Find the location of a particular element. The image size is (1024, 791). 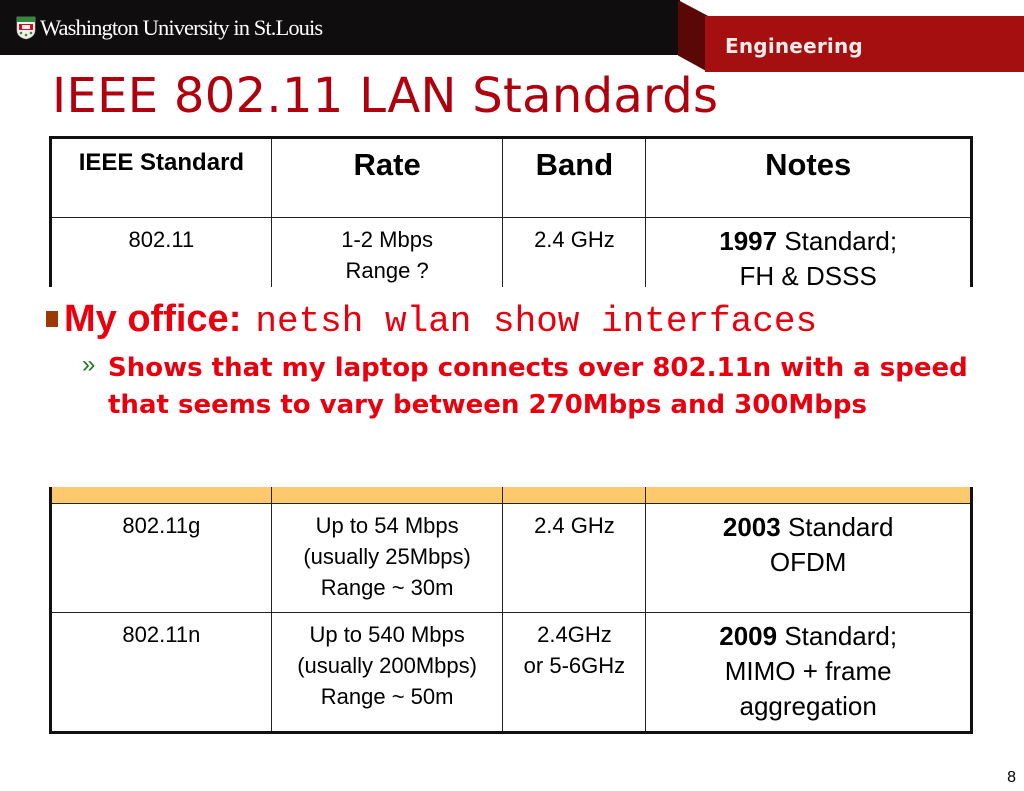

callout-bullet: My office: netsh wlan show interfaces is located at coordinates (431, 320).